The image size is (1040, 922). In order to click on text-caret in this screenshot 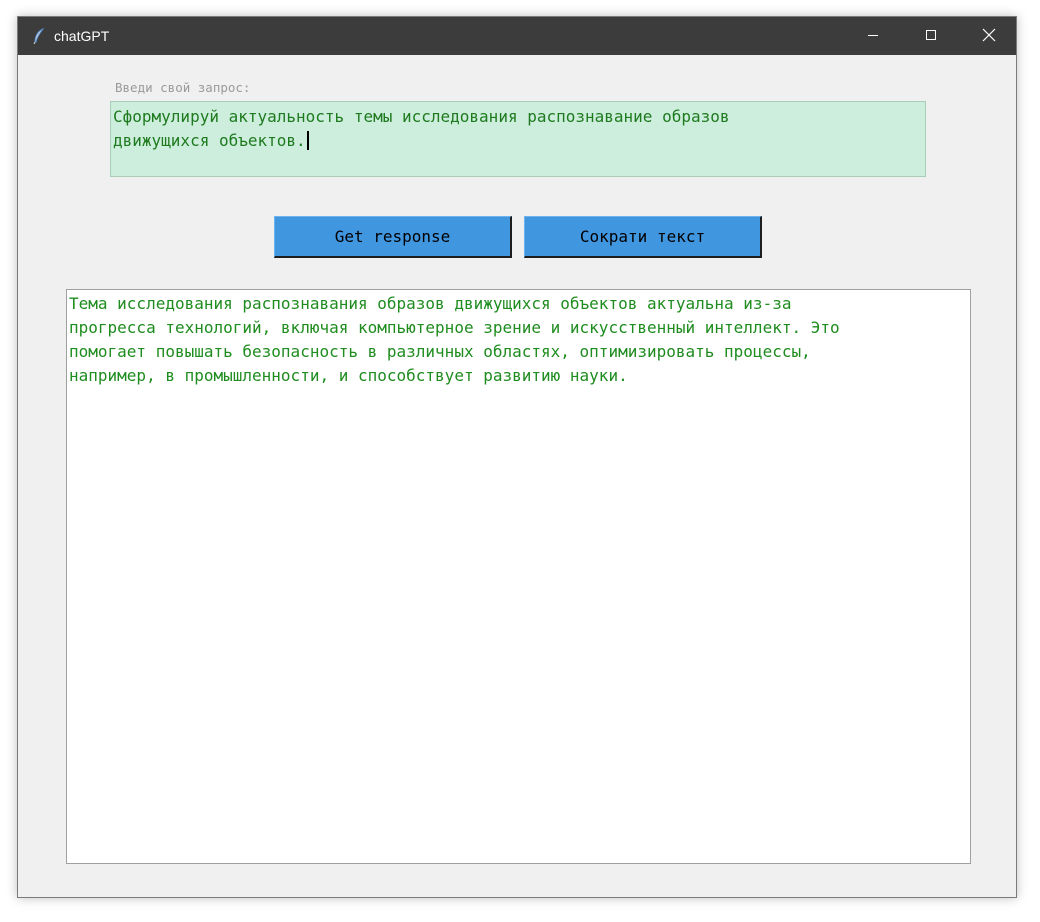, I will do `click(307, 140)`.